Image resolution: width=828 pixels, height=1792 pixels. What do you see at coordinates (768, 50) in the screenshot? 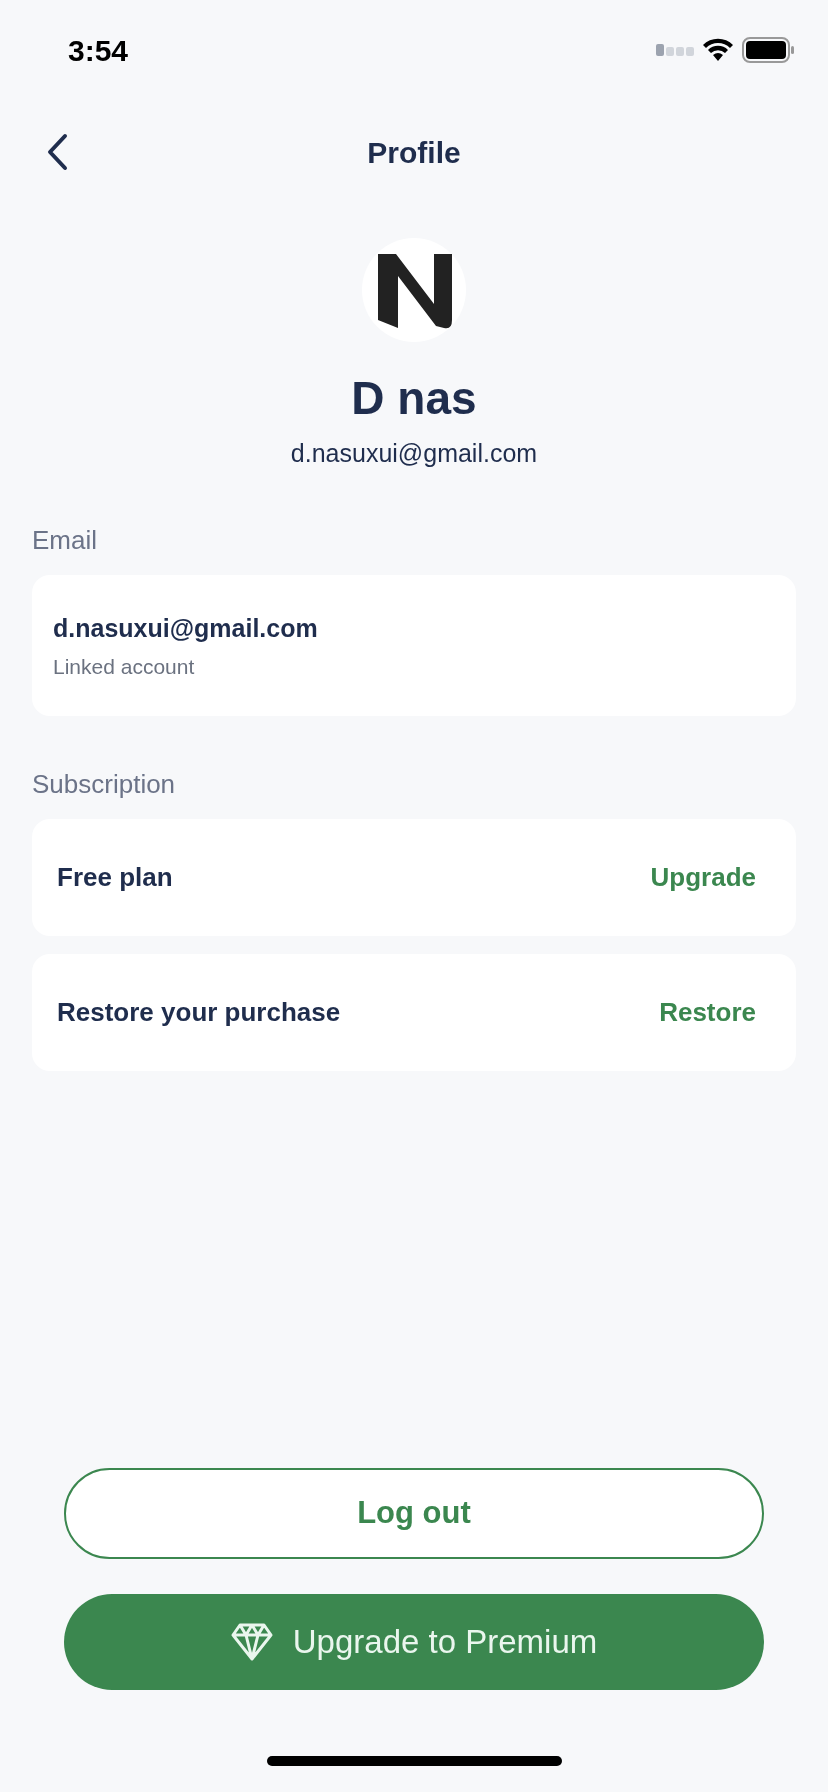
I see `battery-icon` at bounding box center [768, 50].